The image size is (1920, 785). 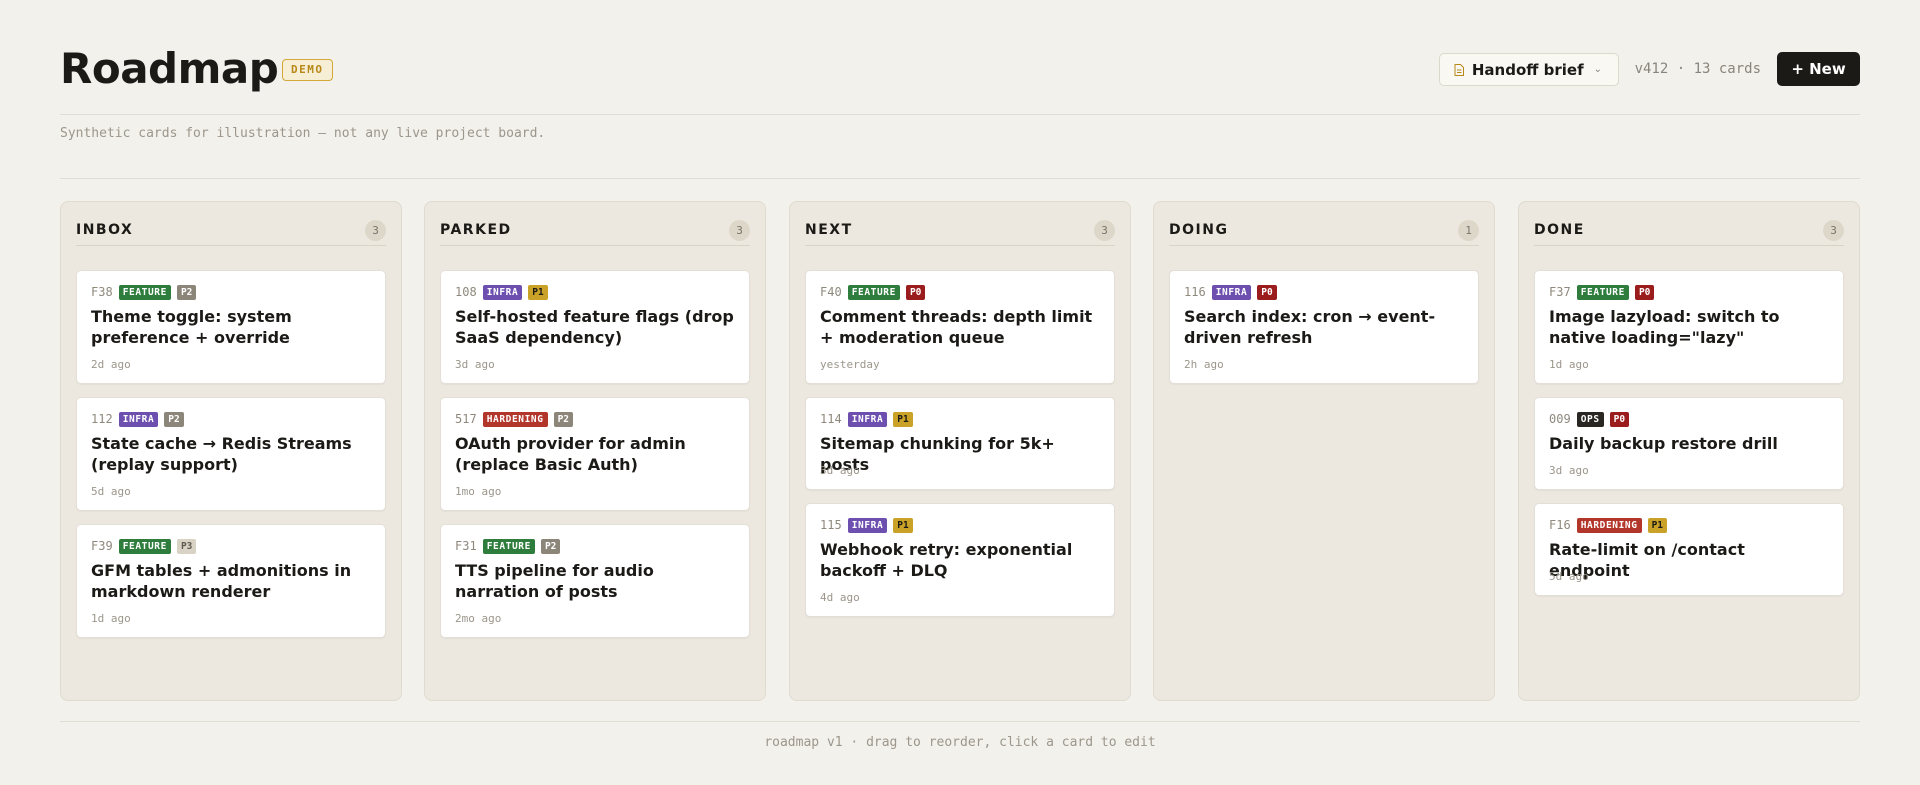 I want to click on card-timestamp: 2h ago, so click(x=1204, y=364).